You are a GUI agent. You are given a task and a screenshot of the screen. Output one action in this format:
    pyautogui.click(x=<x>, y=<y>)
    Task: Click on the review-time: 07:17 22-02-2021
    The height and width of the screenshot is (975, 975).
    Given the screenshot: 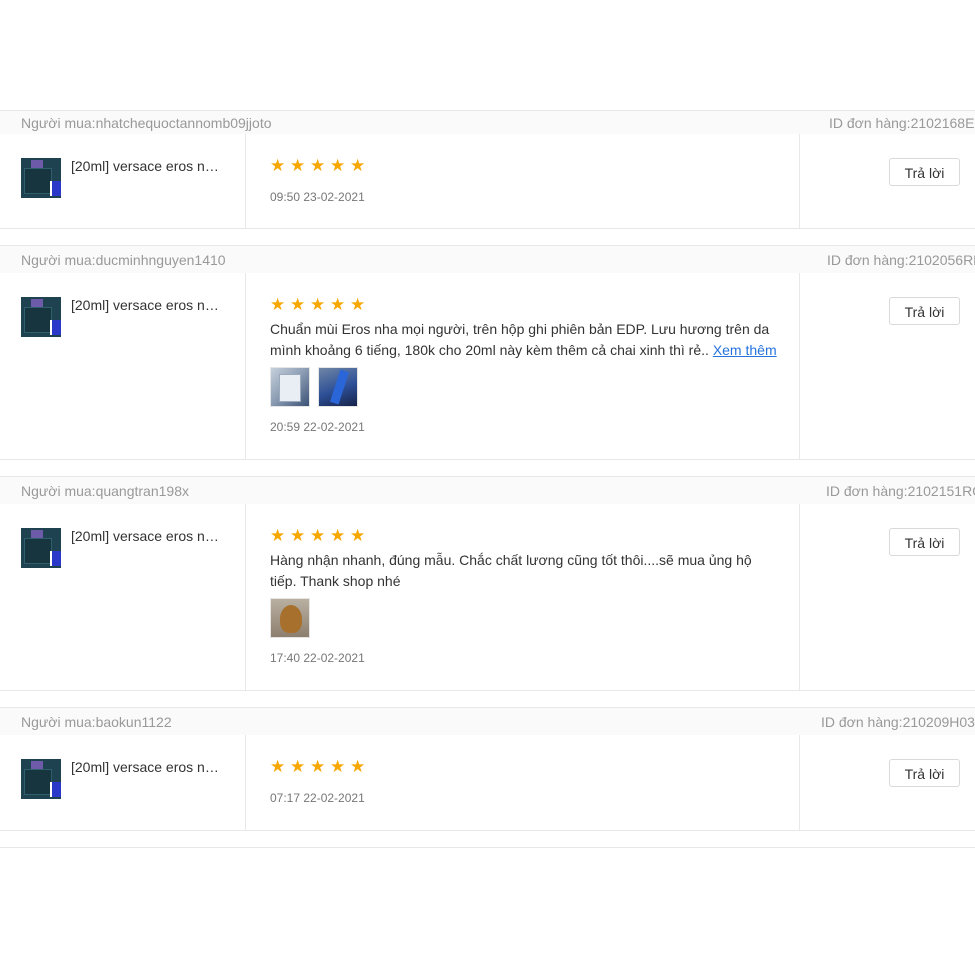 What is the action you would take?
    pyautogui.click(x=317, y=798)
    